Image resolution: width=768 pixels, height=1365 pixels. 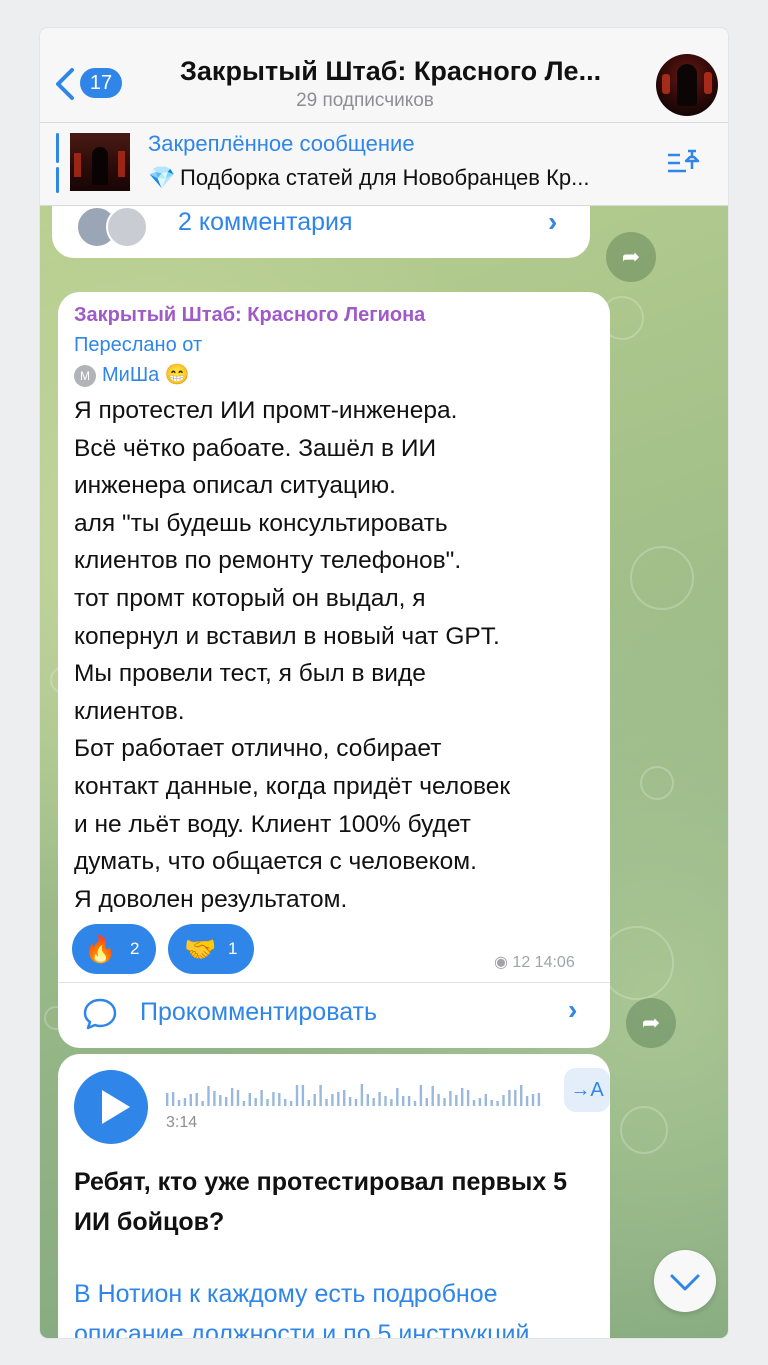 I want to click on reaction-handshake: 🤝 1, so click(x=211, y=949).